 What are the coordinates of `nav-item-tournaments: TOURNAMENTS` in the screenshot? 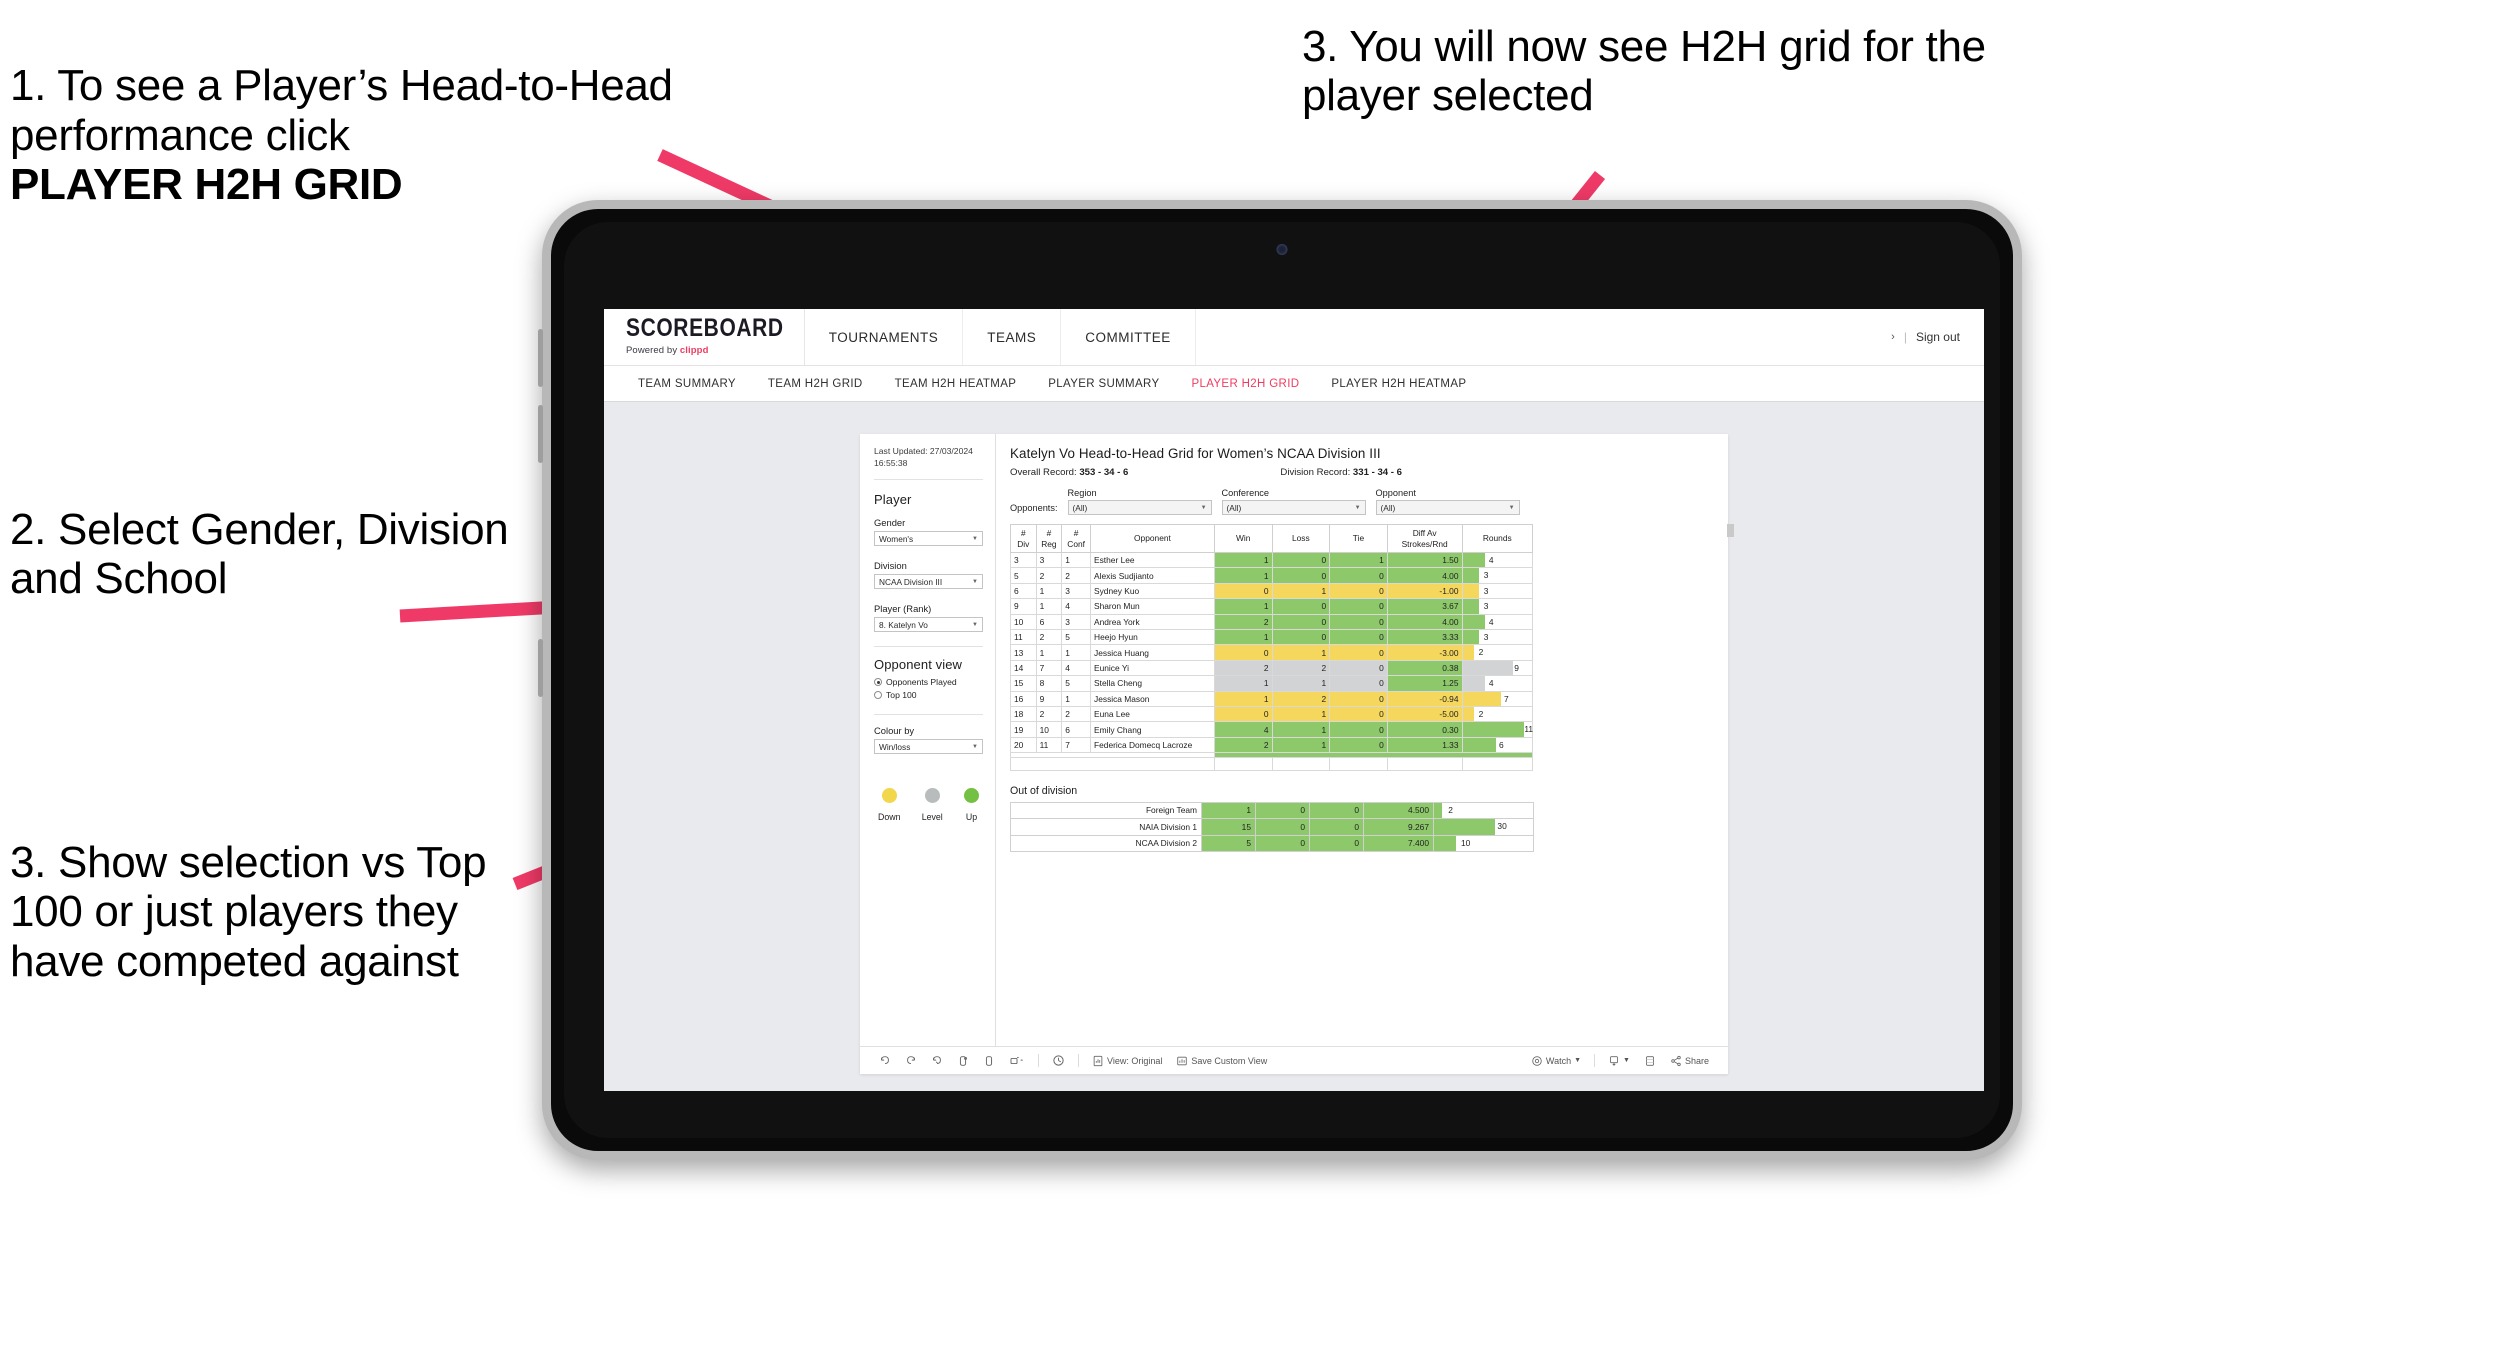 It's located at (884, 337).